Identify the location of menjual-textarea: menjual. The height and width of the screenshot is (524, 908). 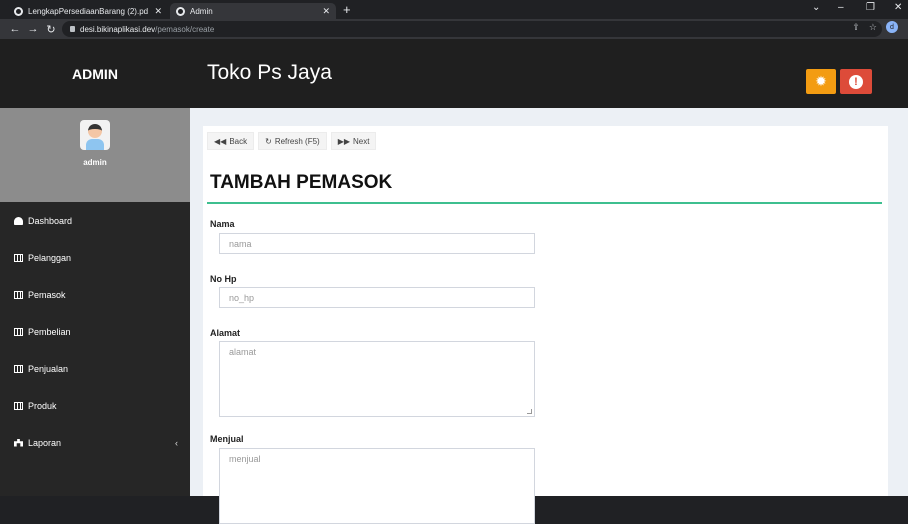
(377, 486).